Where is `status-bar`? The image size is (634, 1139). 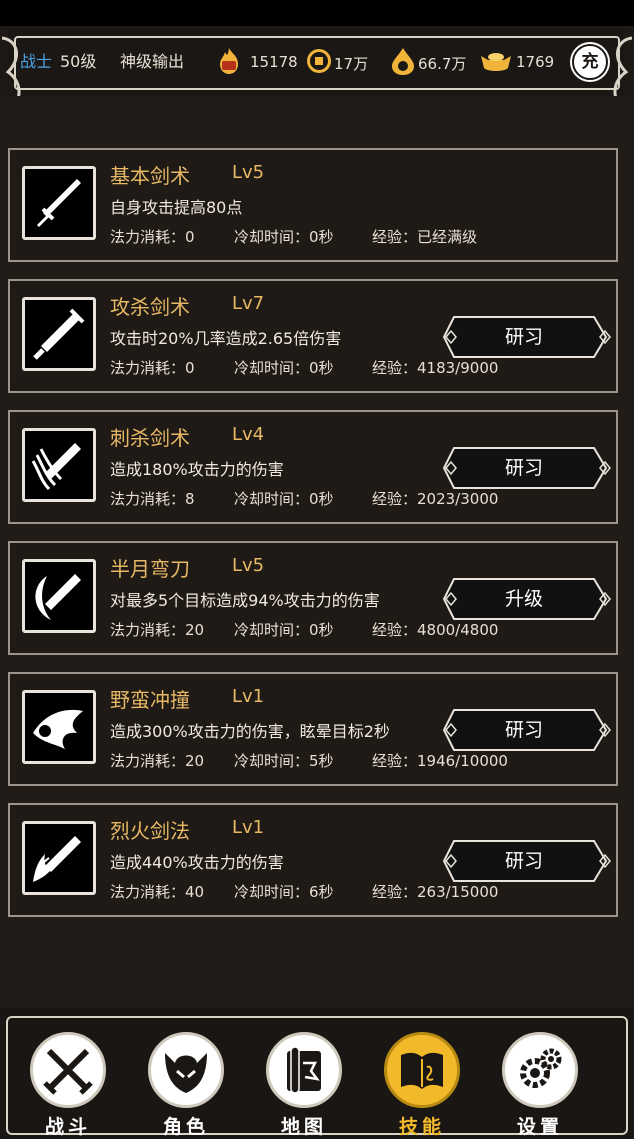
status-bar is located at coordinates (317, 13).